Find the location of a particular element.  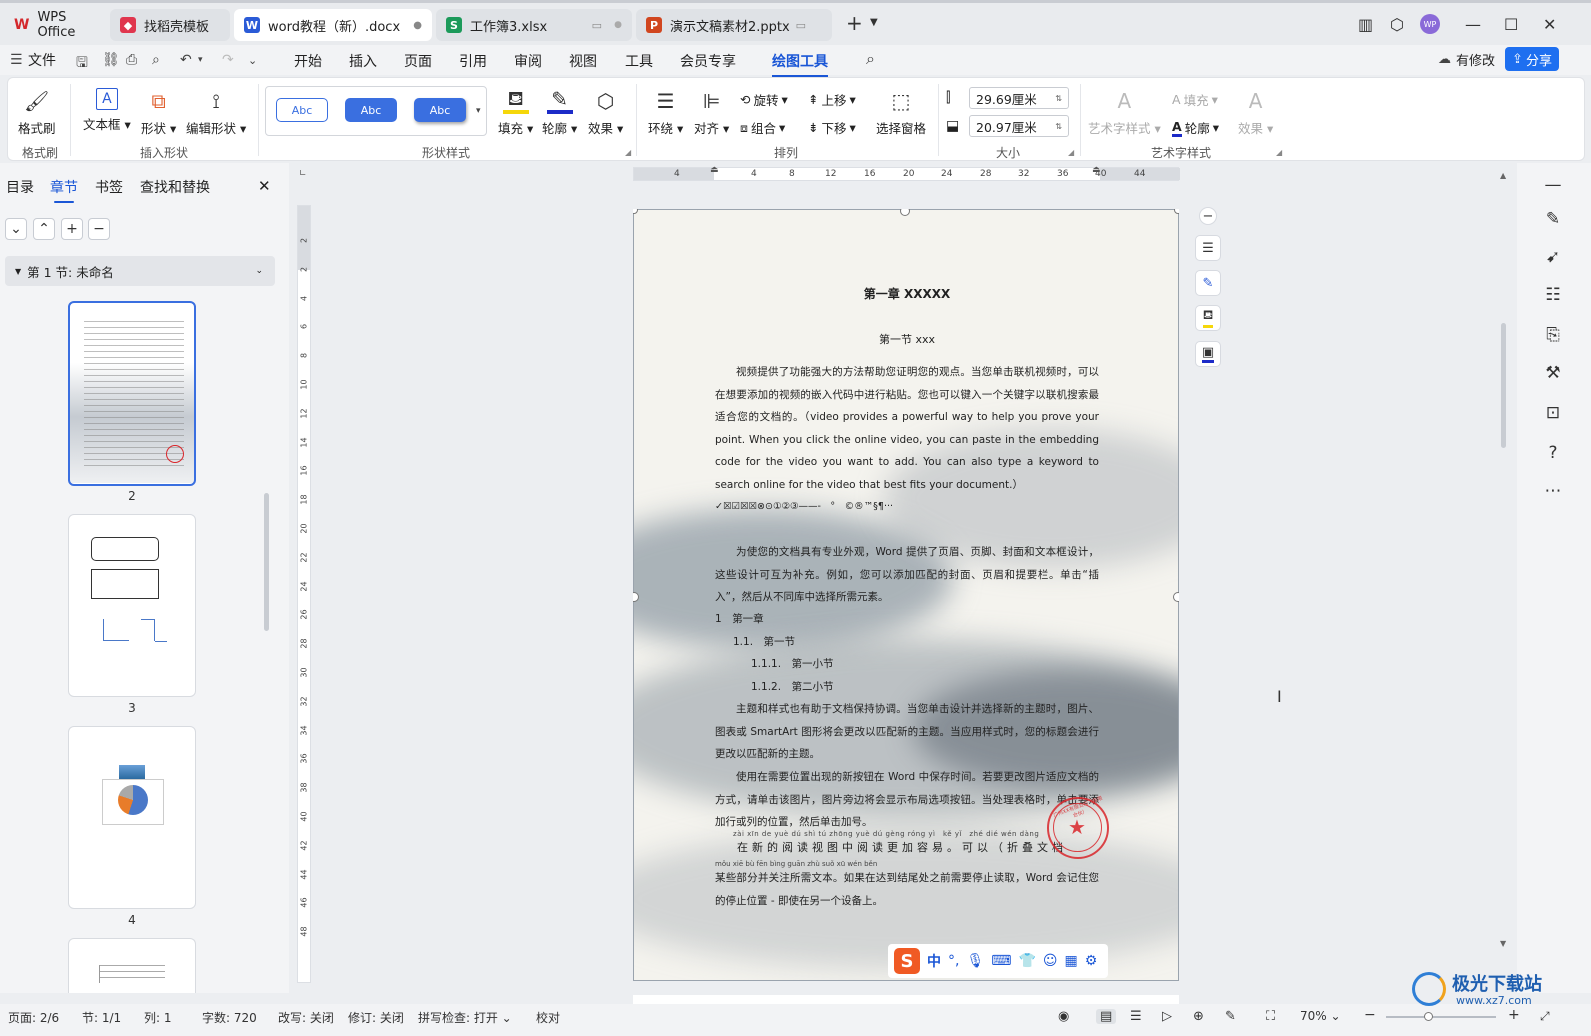

zoom-out-icon: − is located at coordinates (1370, 1015).